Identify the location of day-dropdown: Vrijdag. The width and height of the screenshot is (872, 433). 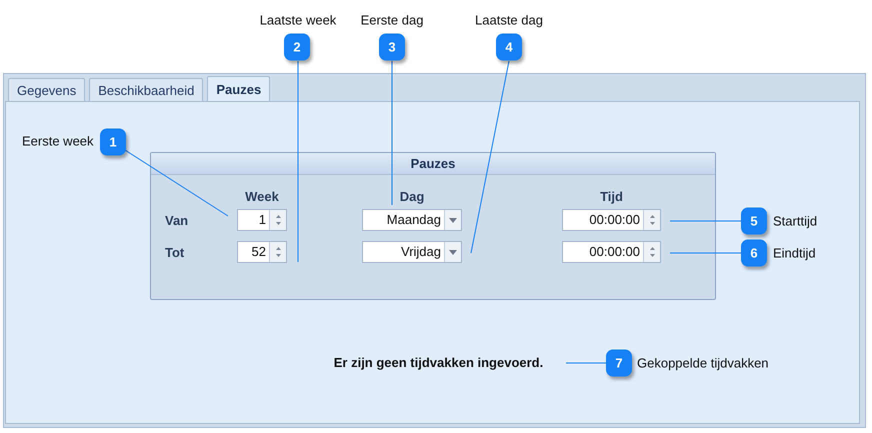
(412, 252).